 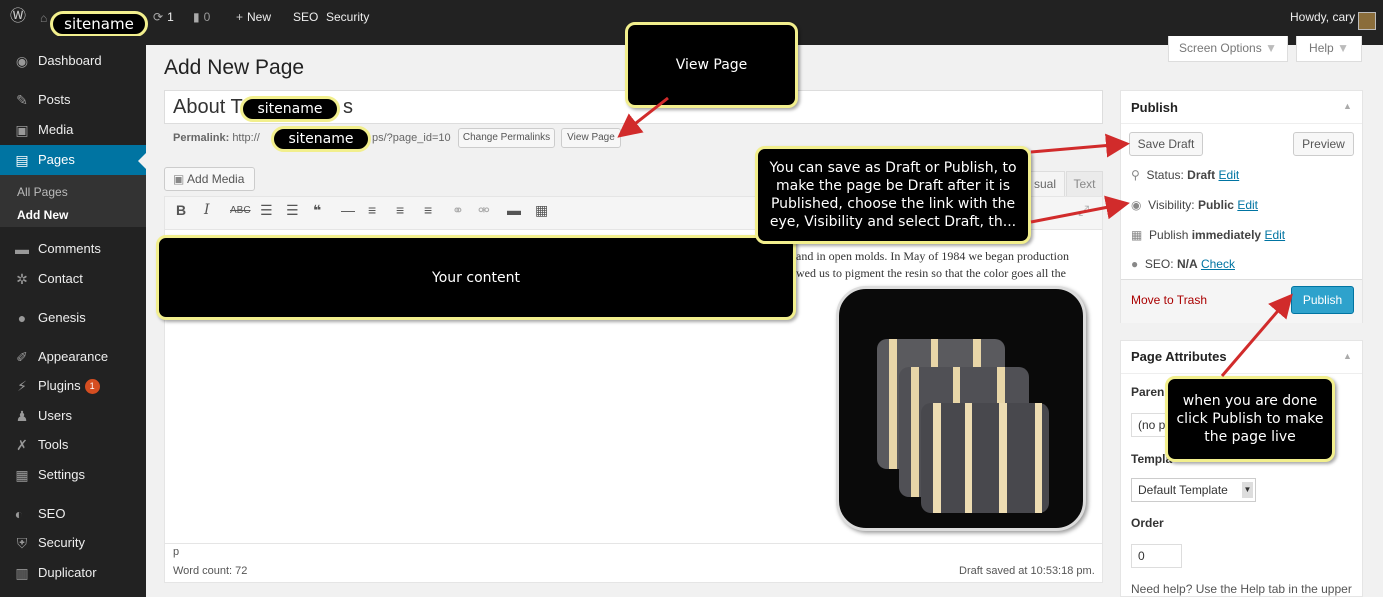 What do you see at coordinates (22, 386) in the screenshot?
I see `plug-icon: ⚡` at bounding box center [22, 386].